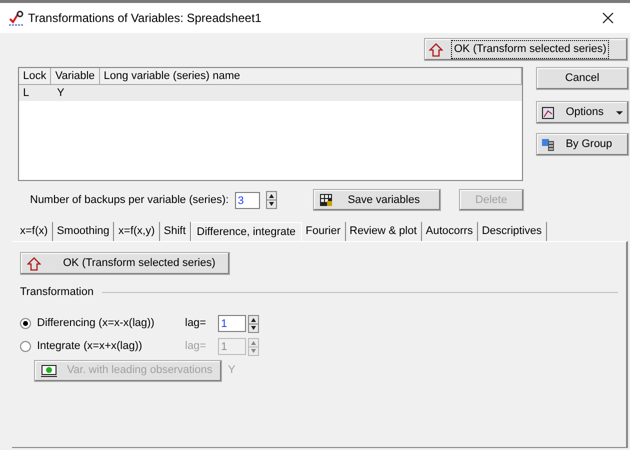 The height and width of the screenshot is (450, 630). What do you see at coordinates (608, 18) in the screenshot?
I see `close-icon` at bounding box center [608, 18].